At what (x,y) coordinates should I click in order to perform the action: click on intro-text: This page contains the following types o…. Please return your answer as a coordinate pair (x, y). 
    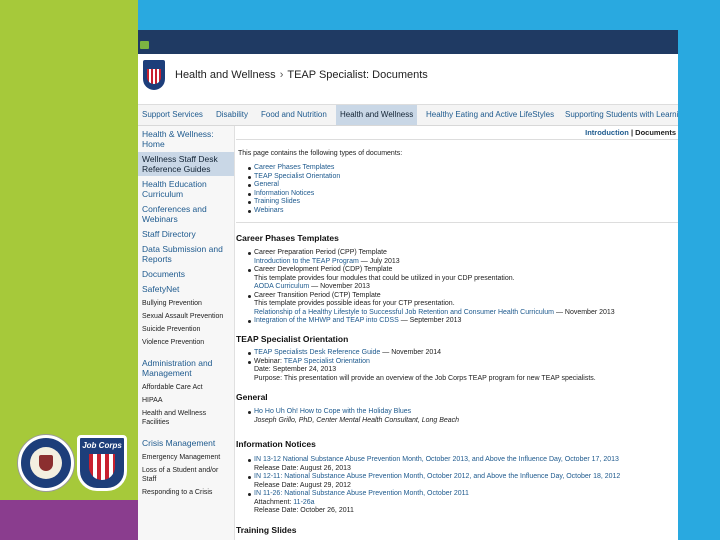
    Looking at the image, I should click on (320, 153).